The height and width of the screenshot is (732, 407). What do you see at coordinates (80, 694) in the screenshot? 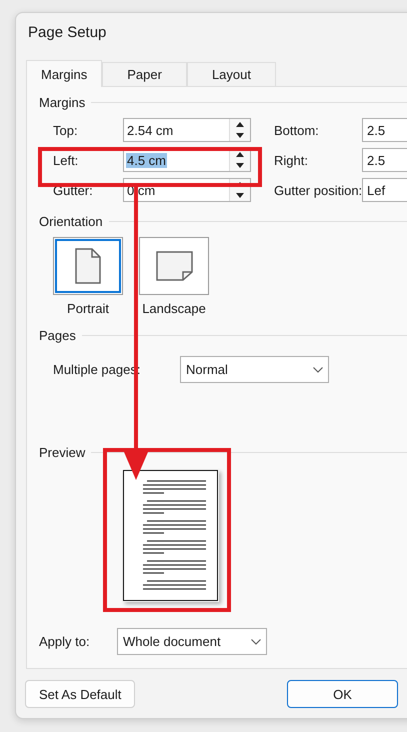
I see `dialog-button: Set As Default` at bounding box center [80, 694].